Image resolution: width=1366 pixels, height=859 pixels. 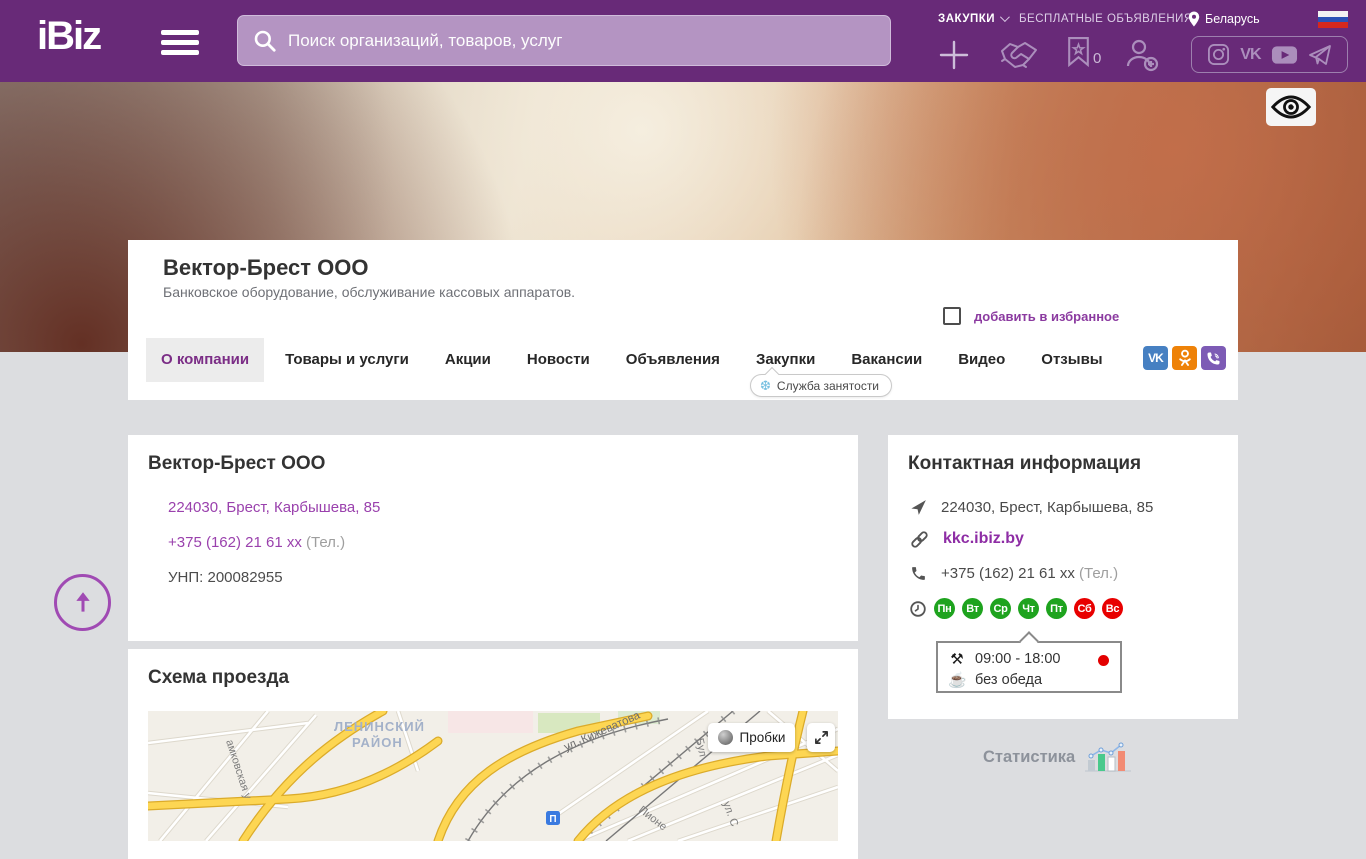 I want to click on telegram-icon, so click(x=1320, y=55).